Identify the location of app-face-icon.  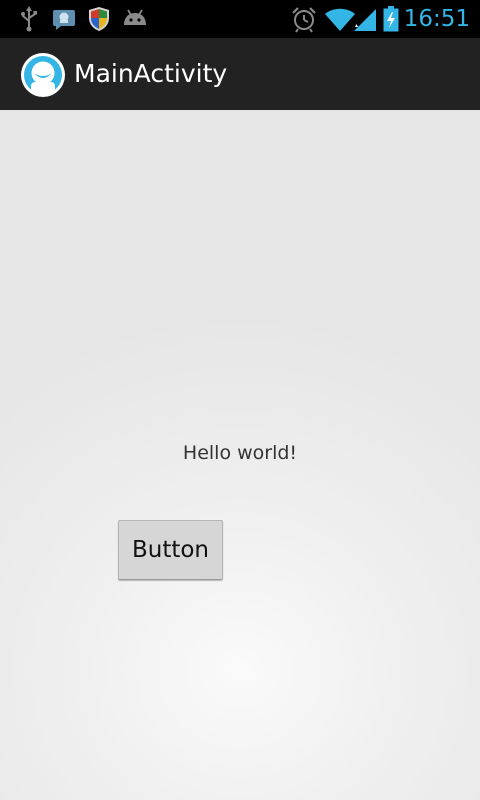
(43, 75).